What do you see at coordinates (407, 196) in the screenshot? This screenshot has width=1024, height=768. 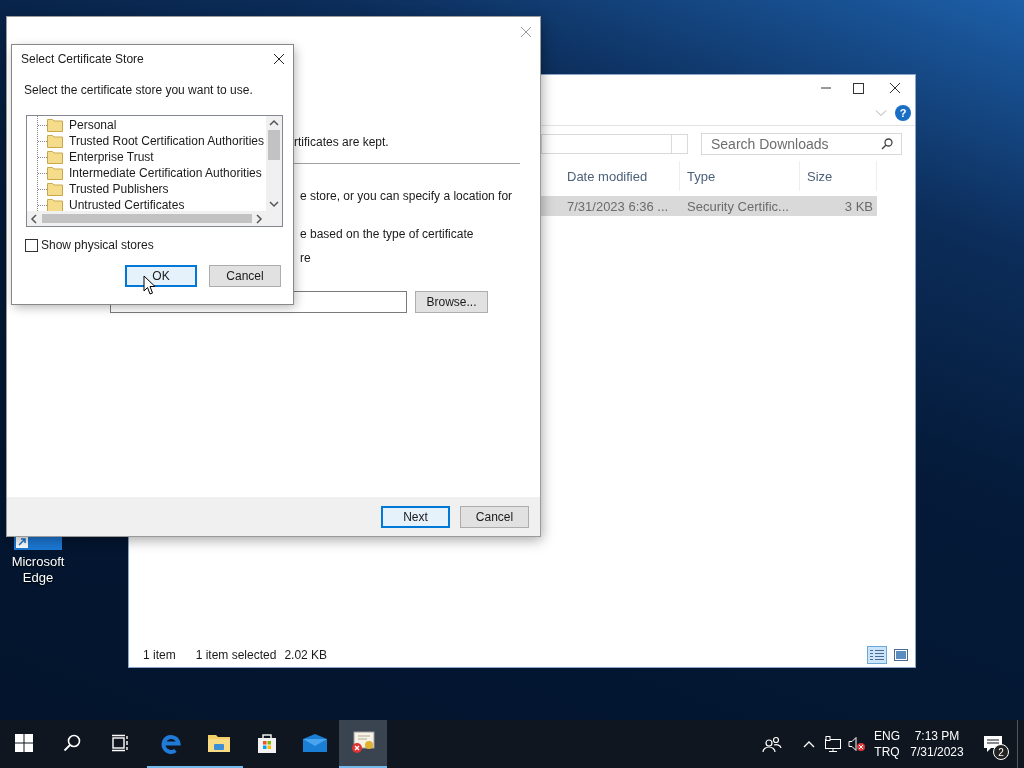 I see `wizard-text: e store, or you can specify a location for` at bounding box center [407, 196].